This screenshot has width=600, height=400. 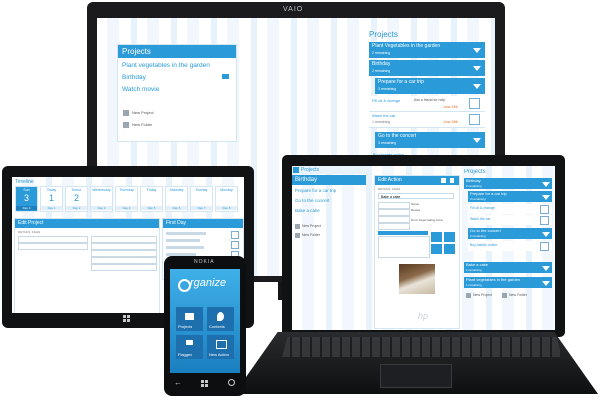 What do you see at coordinates (203, 223) in the screenshot?
I see `first-day-title: First Day` at bounding box center [203, 223].